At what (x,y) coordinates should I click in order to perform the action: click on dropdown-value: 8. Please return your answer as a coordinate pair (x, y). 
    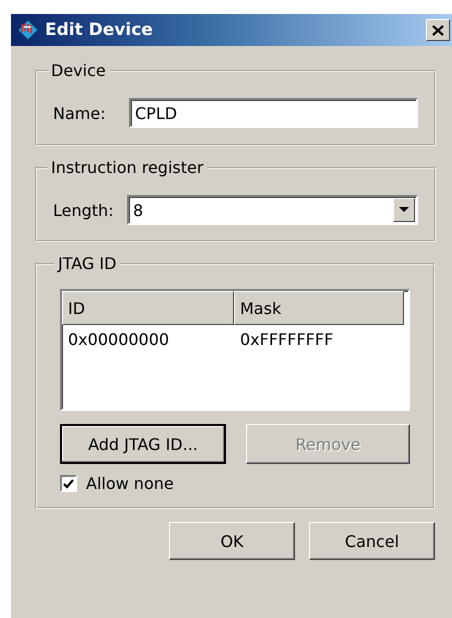
    Looking at the image, I should click on (138, 210).